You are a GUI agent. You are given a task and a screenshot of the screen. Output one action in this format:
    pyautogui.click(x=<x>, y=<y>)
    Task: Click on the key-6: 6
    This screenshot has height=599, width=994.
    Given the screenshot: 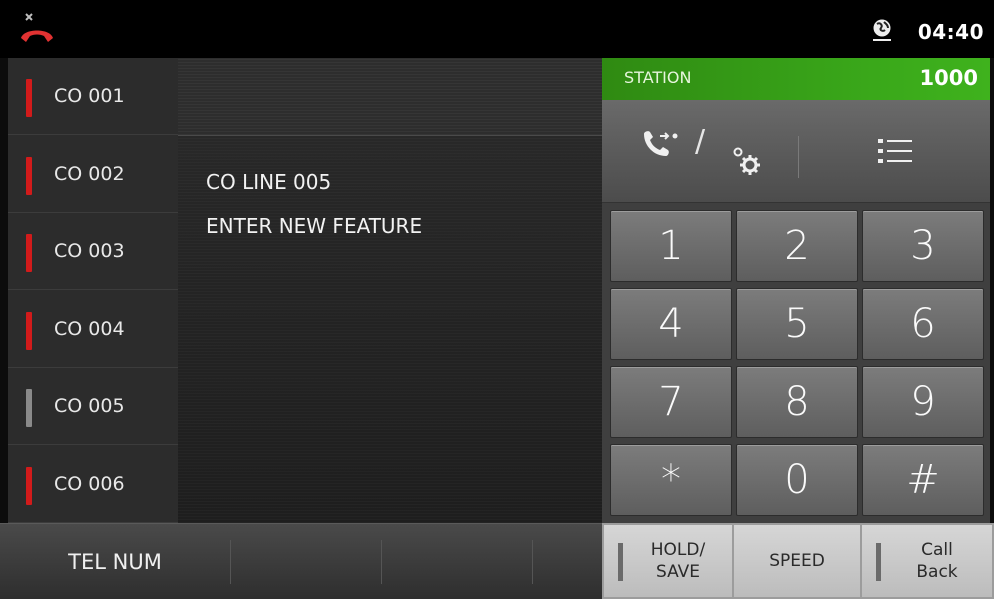 What is the action you would take?
    pyautogui.click(x=923, y=324)
    